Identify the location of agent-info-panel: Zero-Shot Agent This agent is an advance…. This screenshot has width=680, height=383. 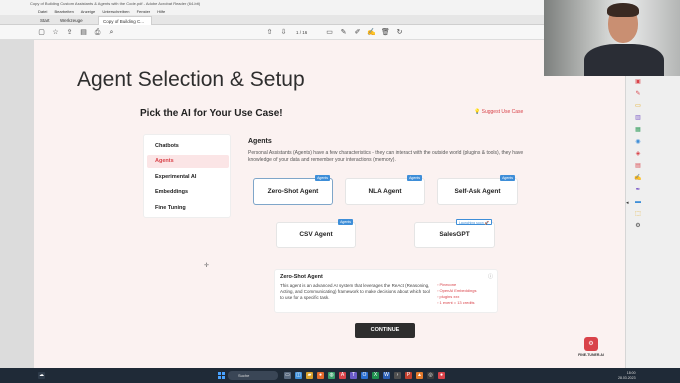
(386, 291).